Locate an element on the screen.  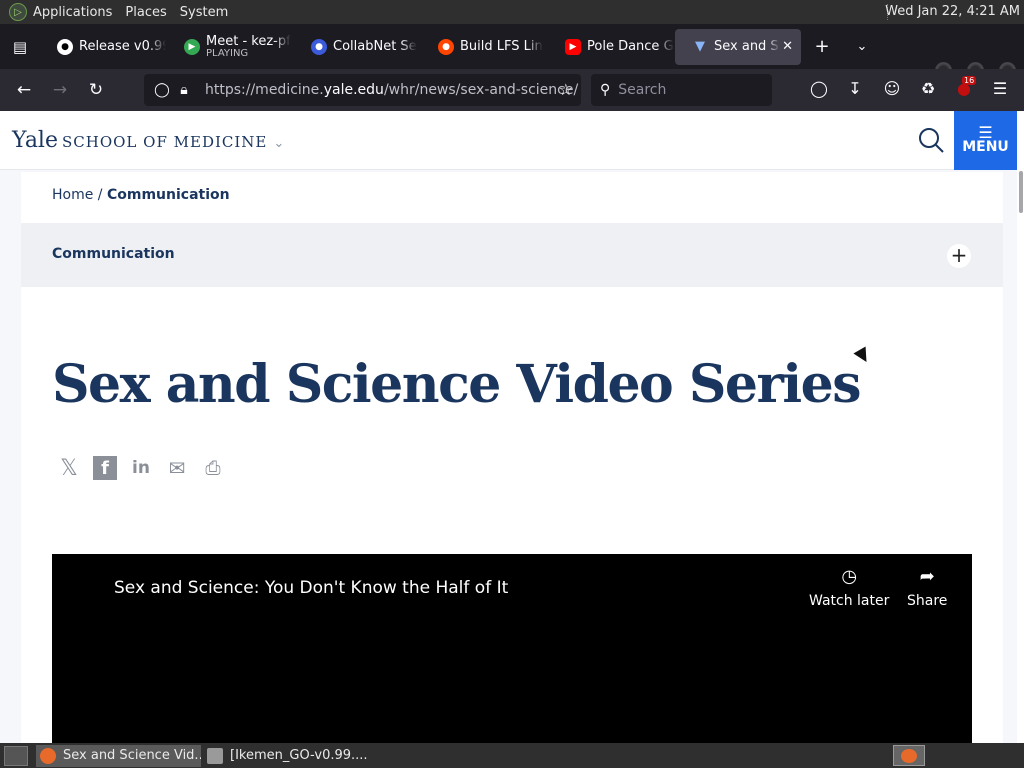
arrow-left-icon: ← is located at coordinates (24, 90).